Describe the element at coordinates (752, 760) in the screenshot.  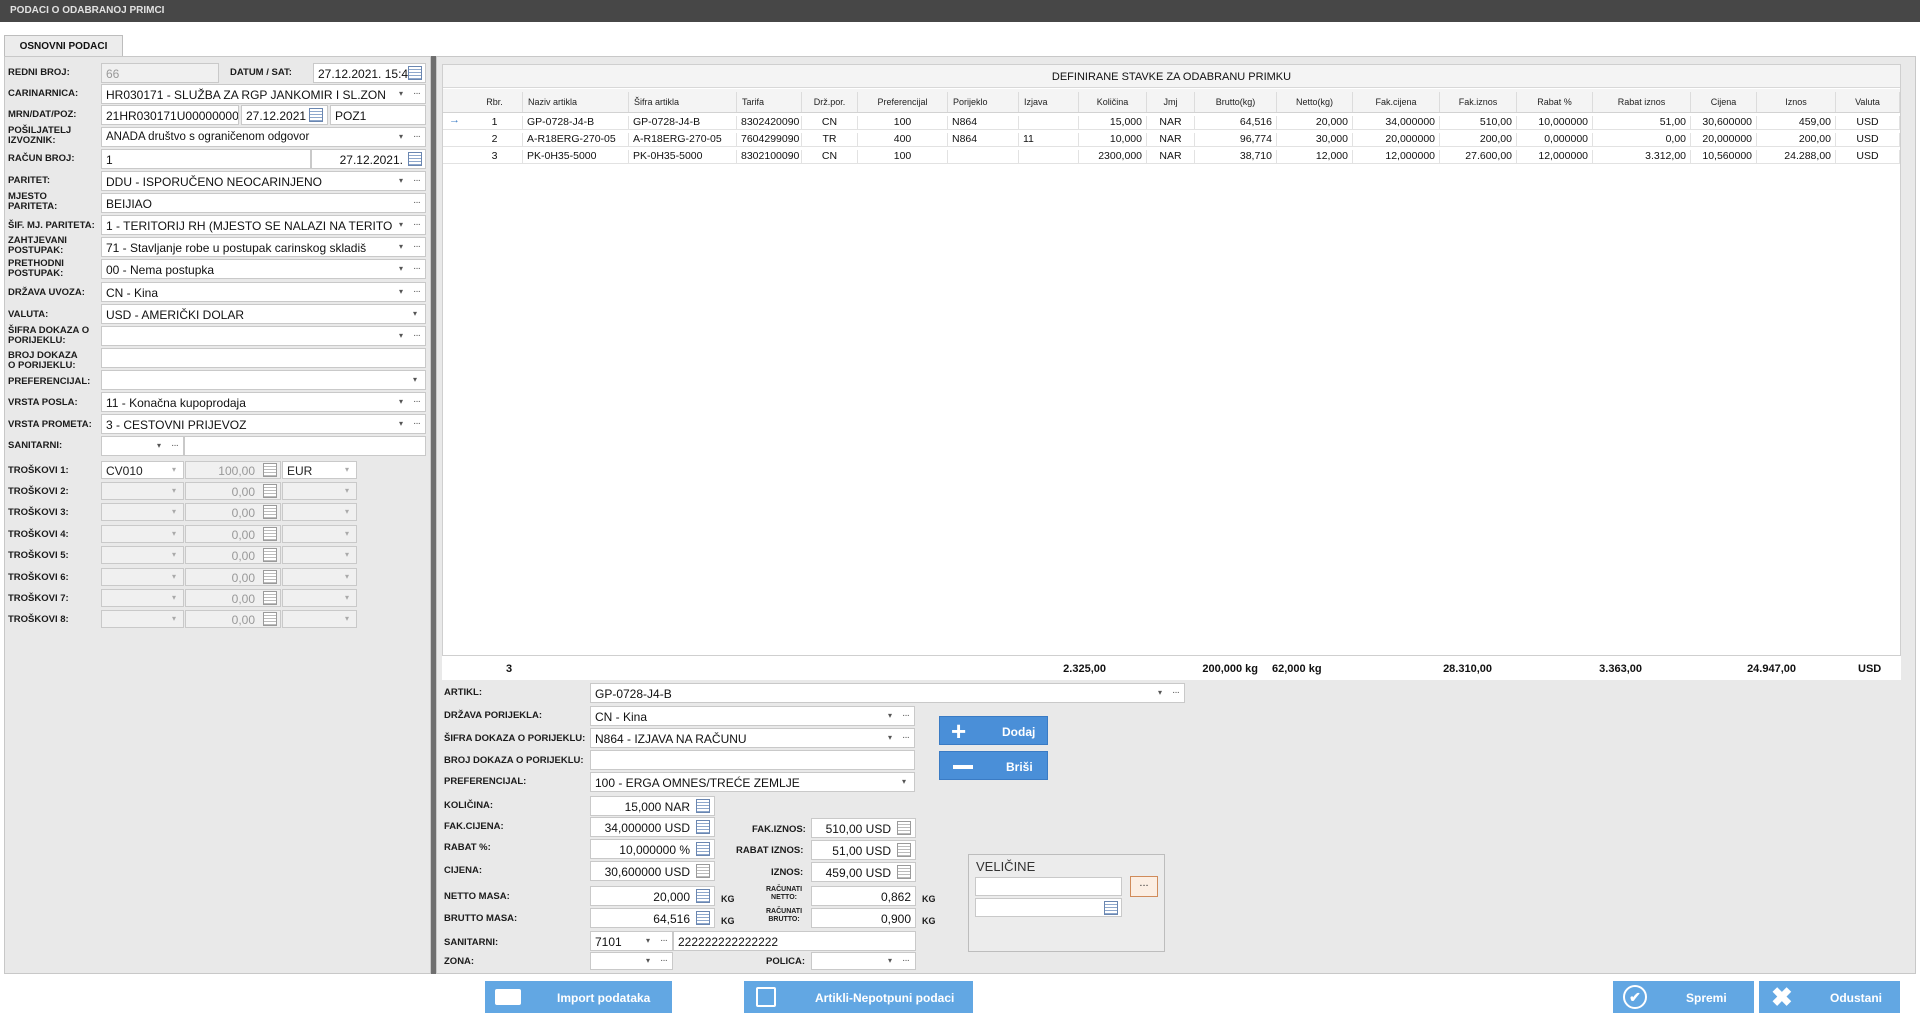
I see `broj-dokaza-detail-field` at that location.